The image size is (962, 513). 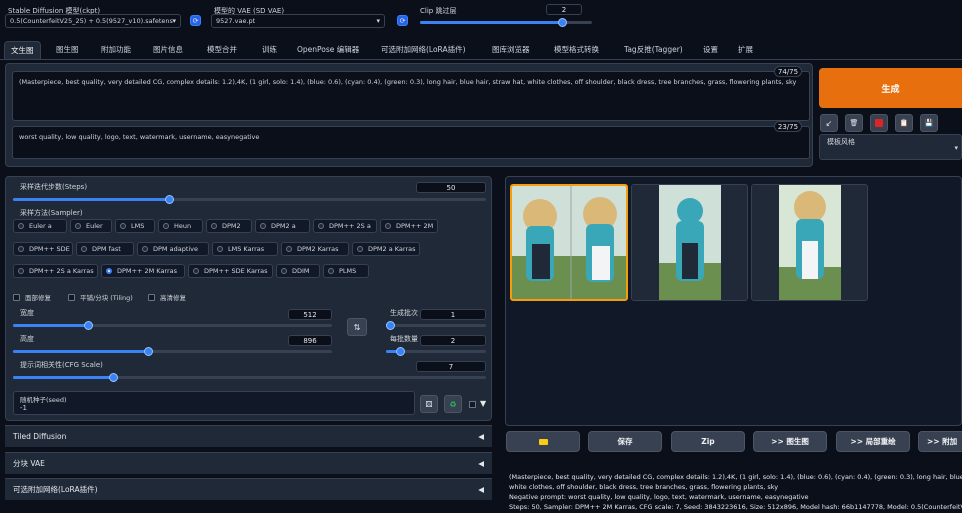 What do you see at coordinates (248, 463) in the screenshot?
I see `accordion-tiled-vae: 分块 VAE ◀` at bounding box center [248, 463].